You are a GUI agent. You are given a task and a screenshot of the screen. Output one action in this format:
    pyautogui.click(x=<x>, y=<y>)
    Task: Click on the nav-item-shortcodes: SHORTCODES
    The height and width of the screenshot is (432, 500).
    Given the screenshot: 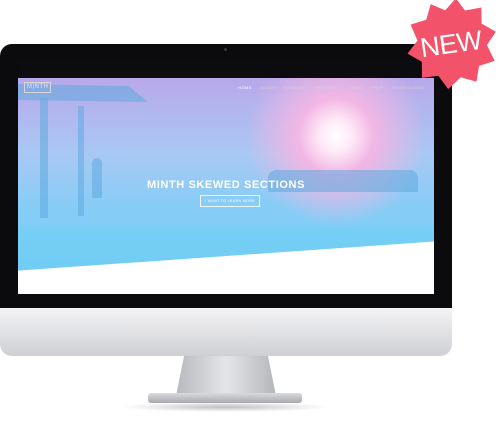 What is the action you would take?
    pyautogui.click(x=408, y=87)
    